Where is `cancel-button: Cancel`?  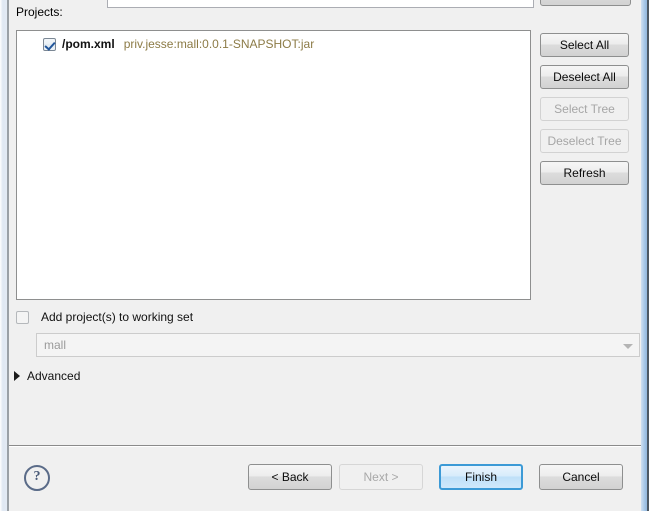
cancel-button: Cancel is located at coordinates (581, 477).